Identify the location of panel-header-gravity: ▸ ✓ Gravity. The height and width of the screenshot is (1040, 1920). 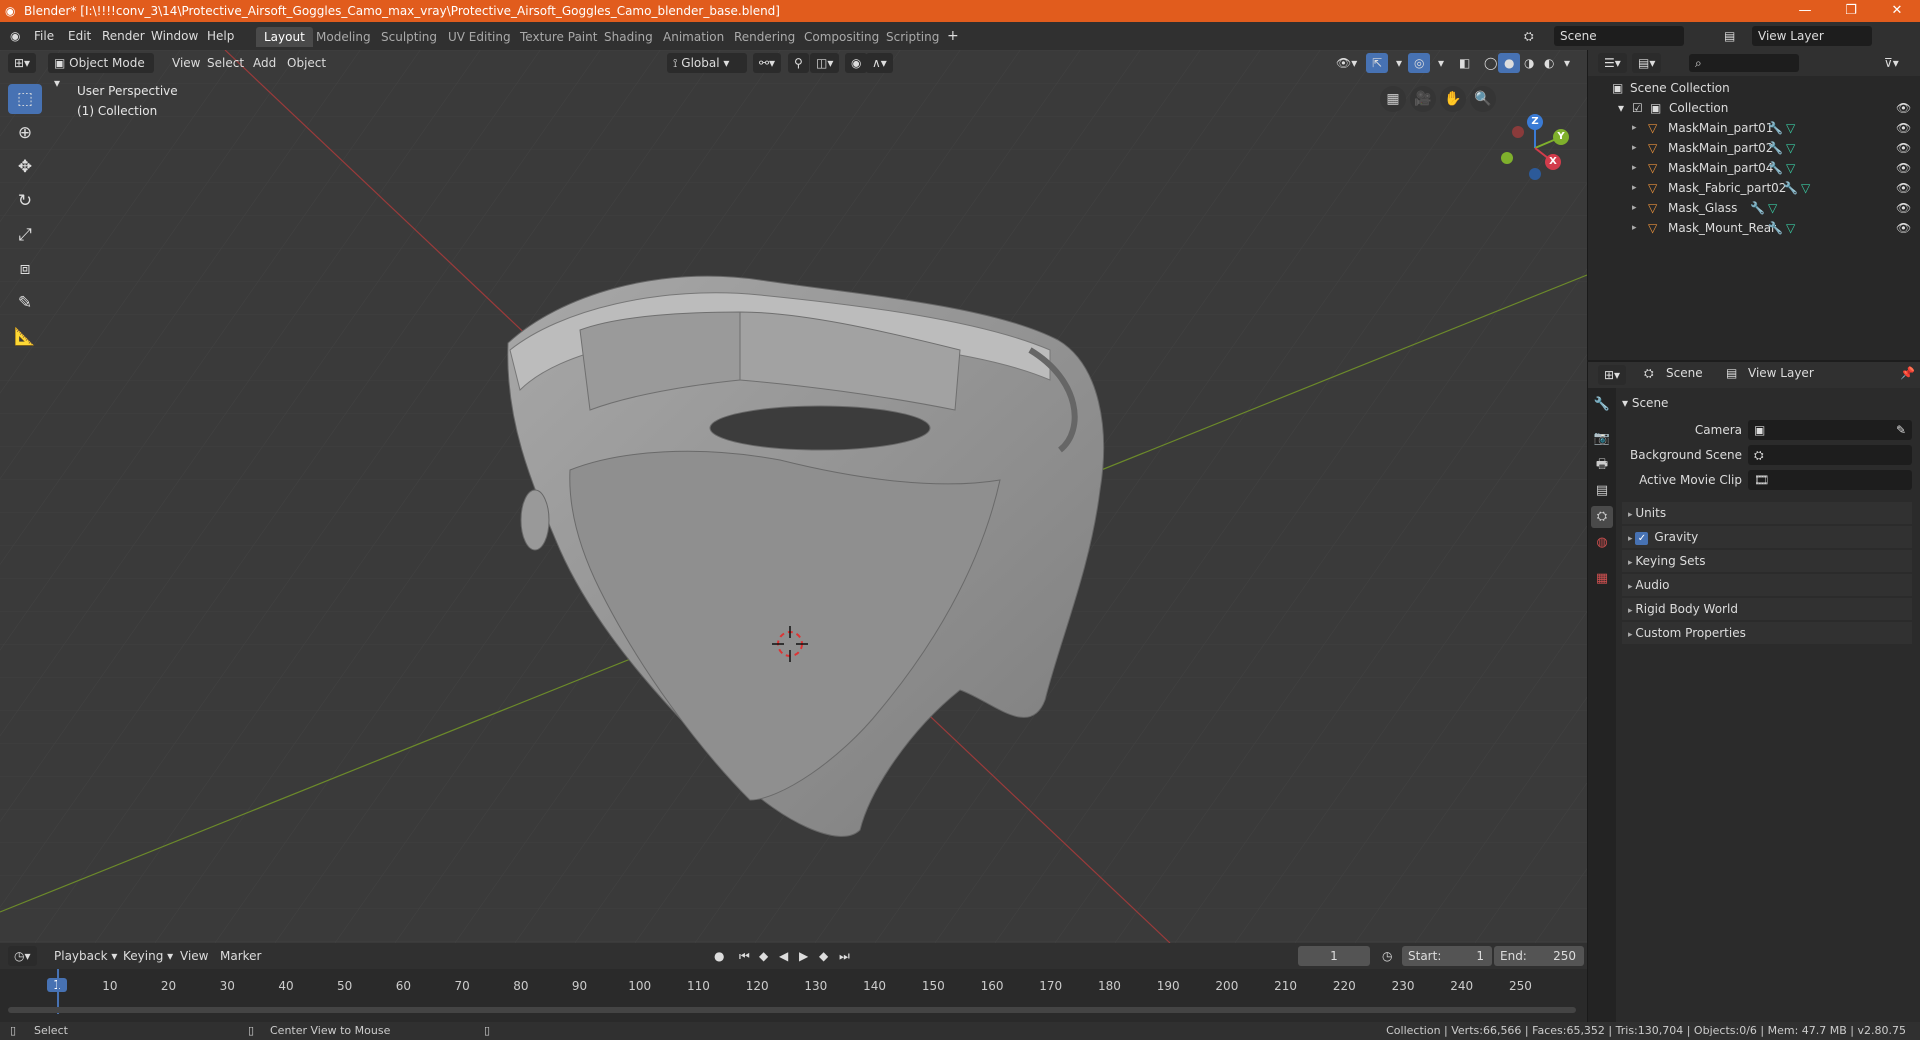
(1767, 537).